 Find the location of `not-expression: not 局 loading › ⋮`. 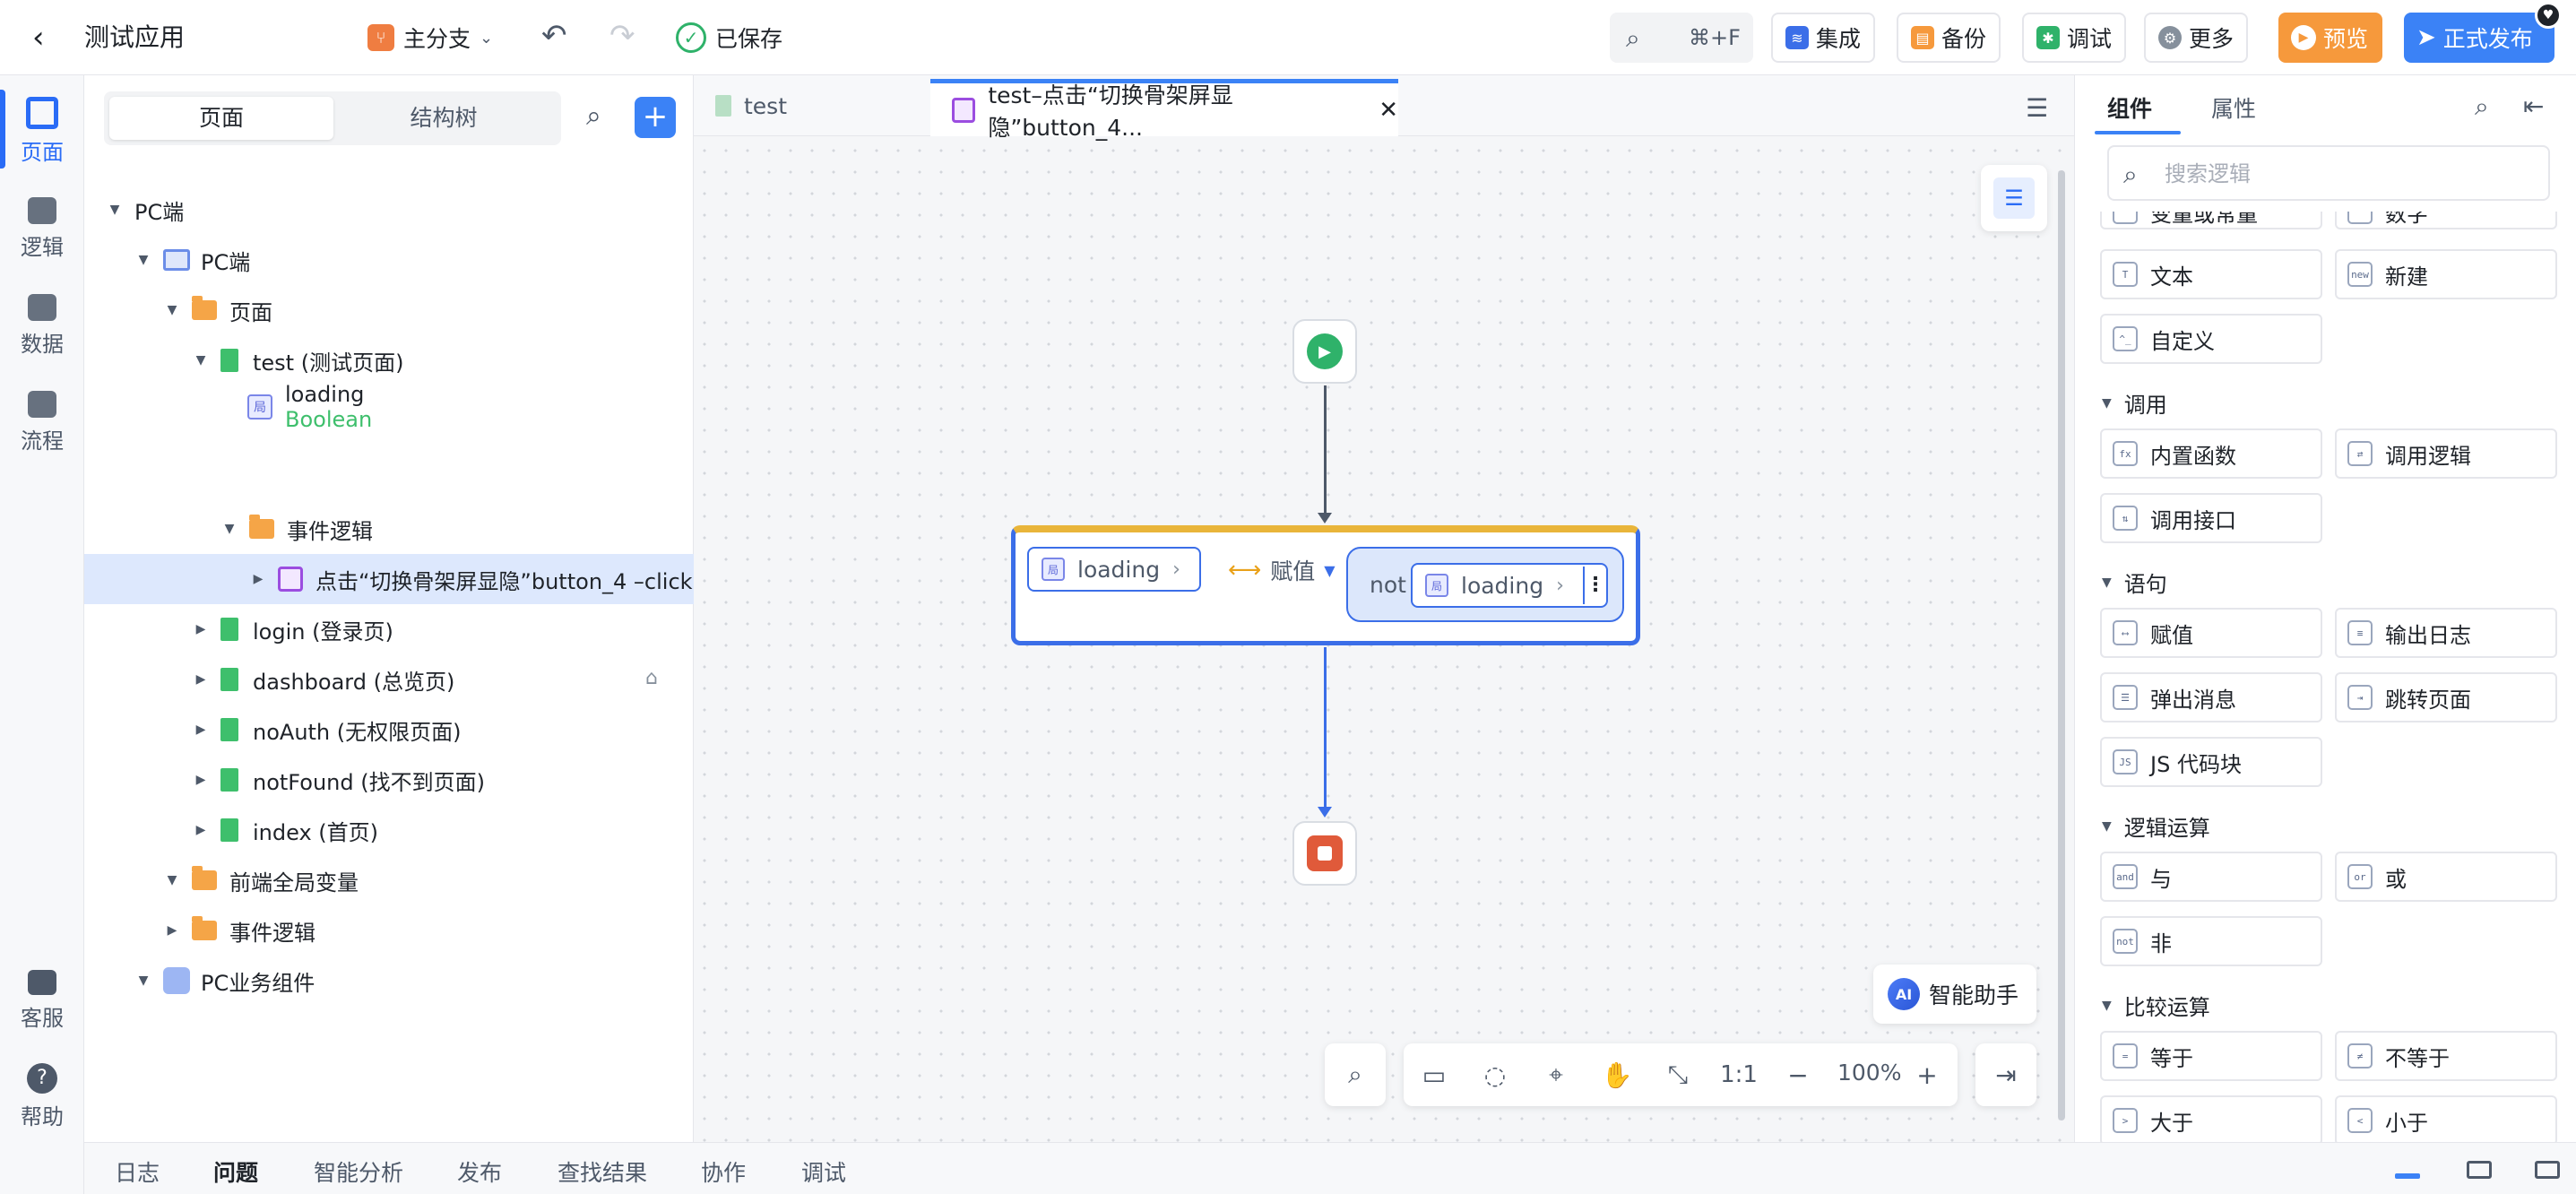

not-expression: not 局 loading › ⋮ is located at coordinates (1485, 584).